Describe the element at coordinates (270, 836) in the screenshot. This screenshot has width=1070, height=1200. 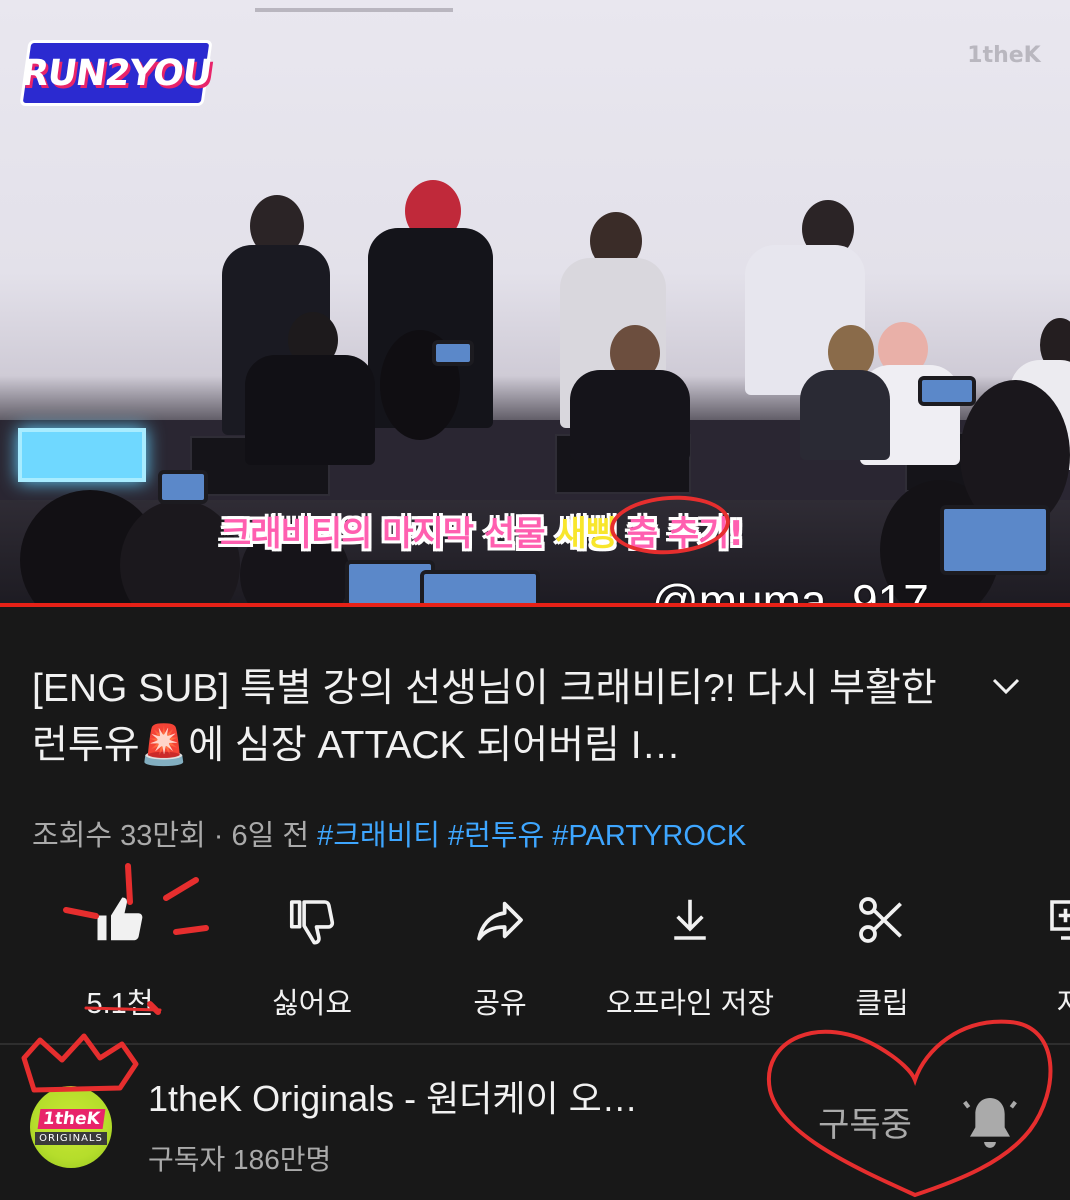
I see `upload-age: 6일 전` at that location.